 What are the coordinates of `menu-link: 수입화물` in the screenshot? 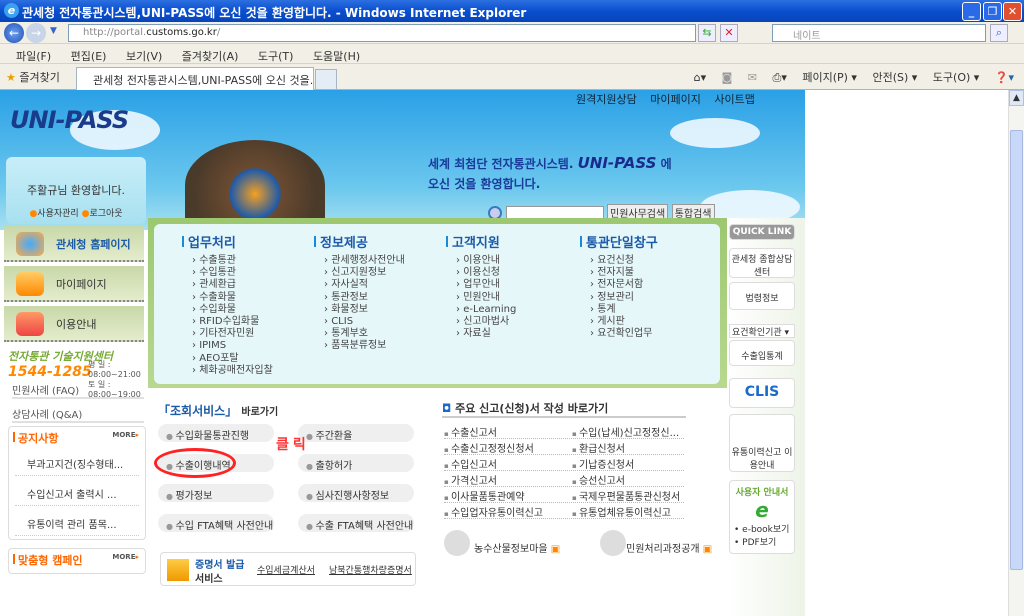 It's located at (227, 310).